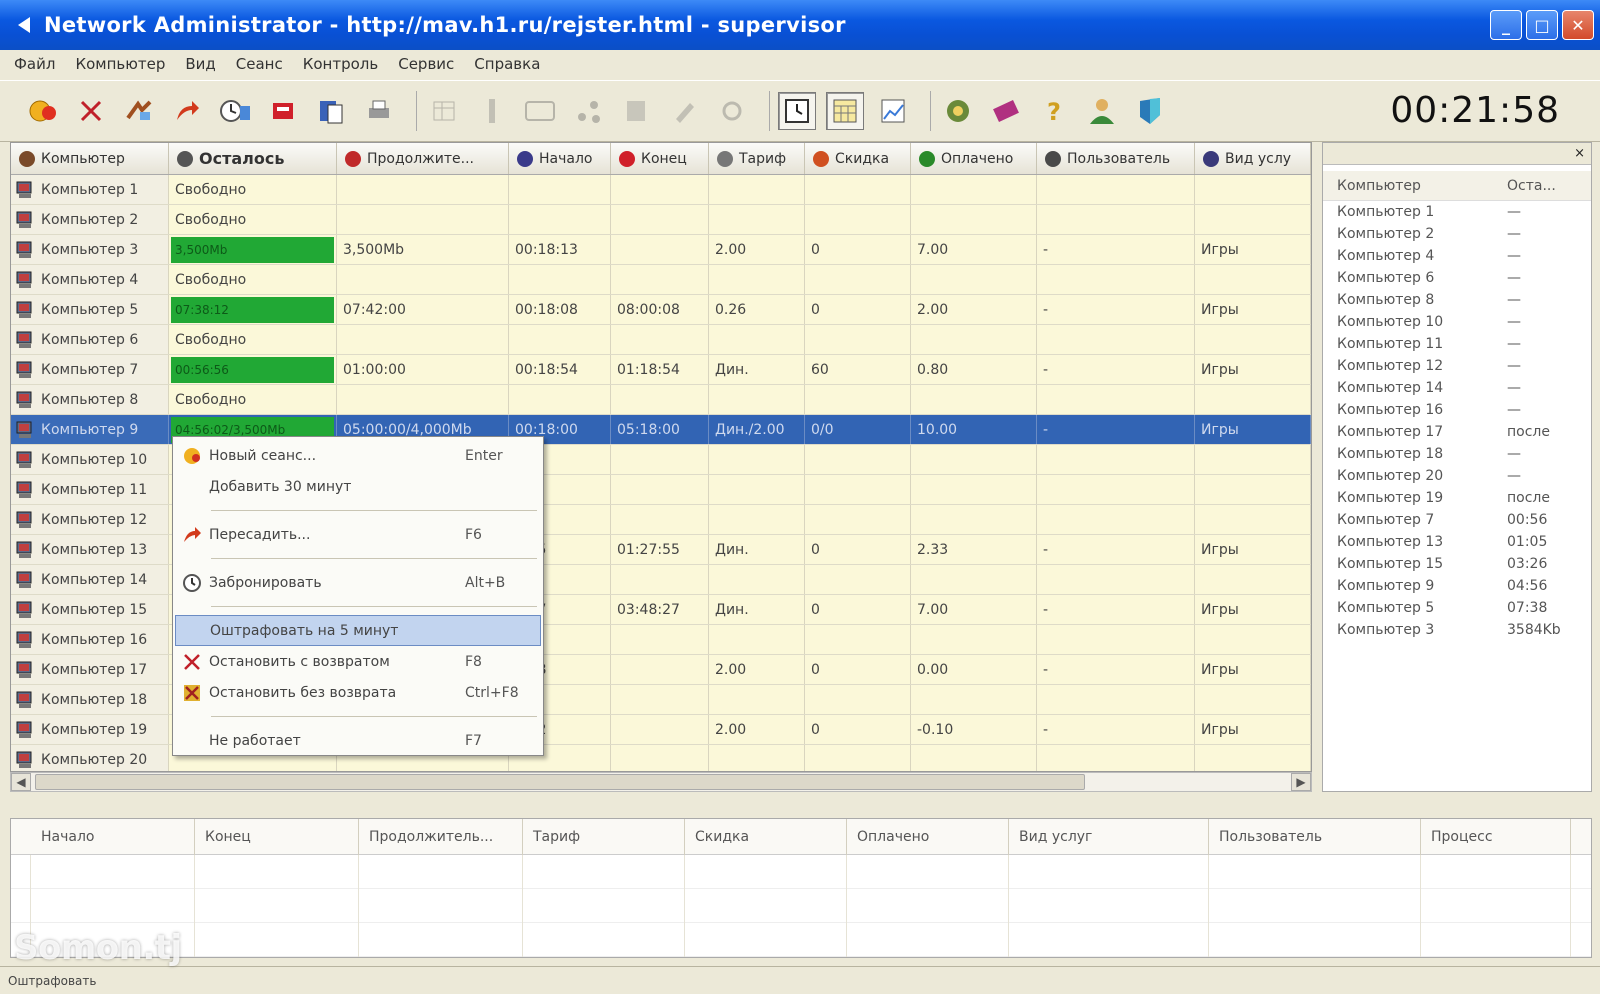  Describe the element at coordinates (797, 111) in the screenshot. I see `clock-view-icon` at that location.